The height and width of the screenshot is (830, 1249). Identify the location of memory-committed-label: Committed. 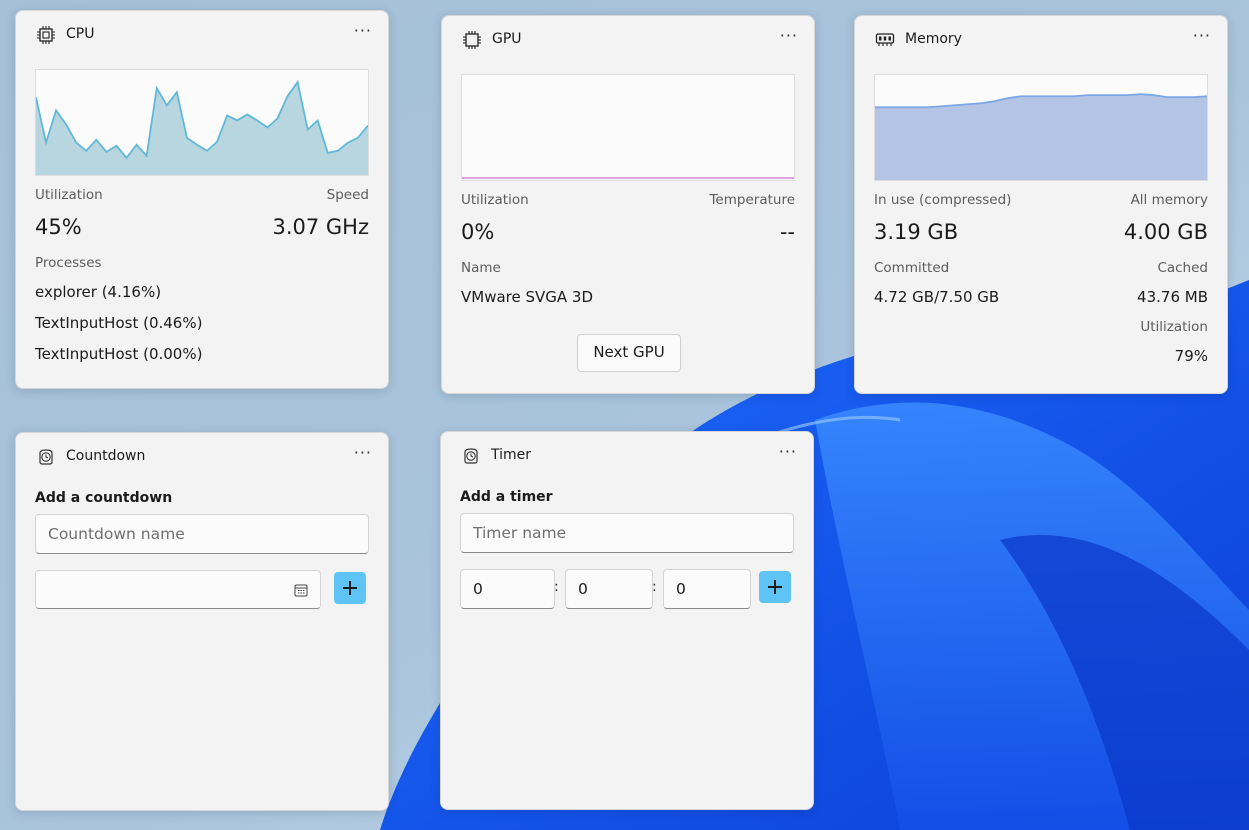
(912, 268).